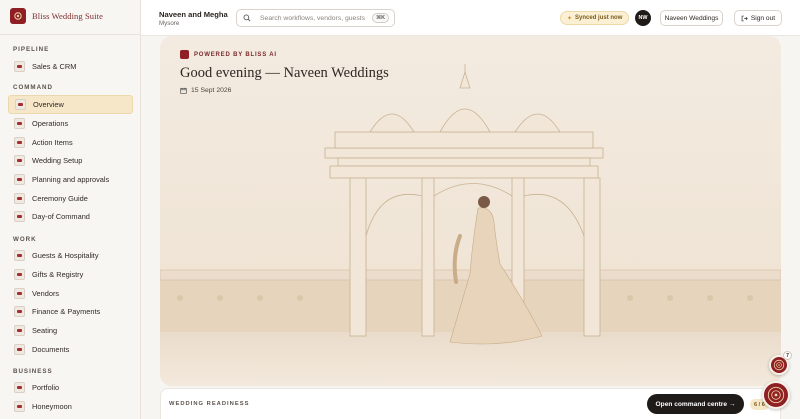 Image resolution: width=800 pixels, height=419 pixels. Describe the element at coordinates (19, 123) in the screenshot. I see `operations-icon` at that location.